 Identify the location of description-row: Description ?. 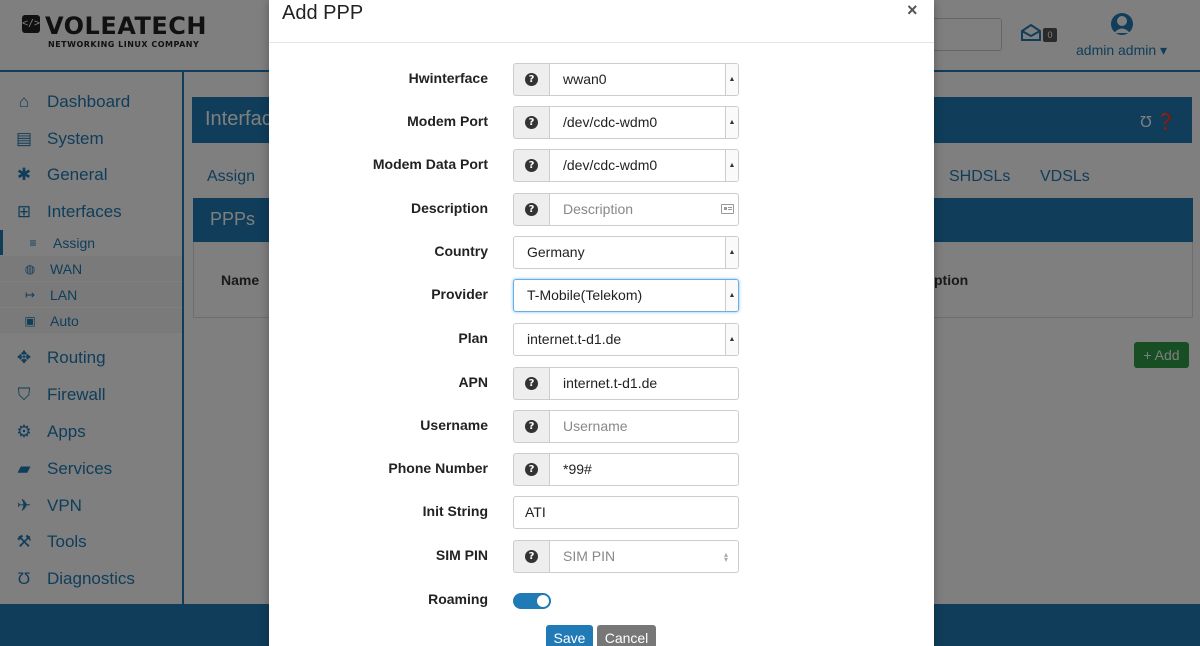
(601, 209).